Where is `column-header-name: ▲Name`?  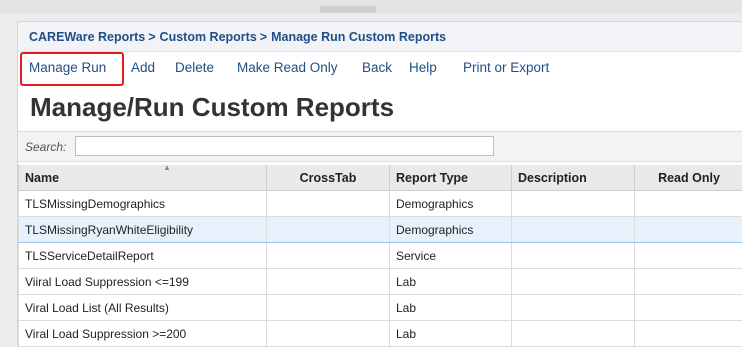
column-header-name: ▲Name is located at coordinates (143, 178).